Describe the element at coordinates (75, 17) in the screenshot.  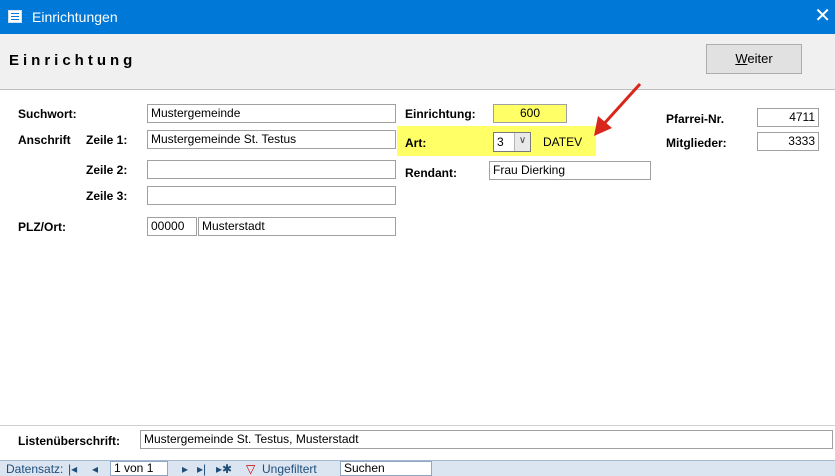
I see `window-title: Einrichtungen` at that location.